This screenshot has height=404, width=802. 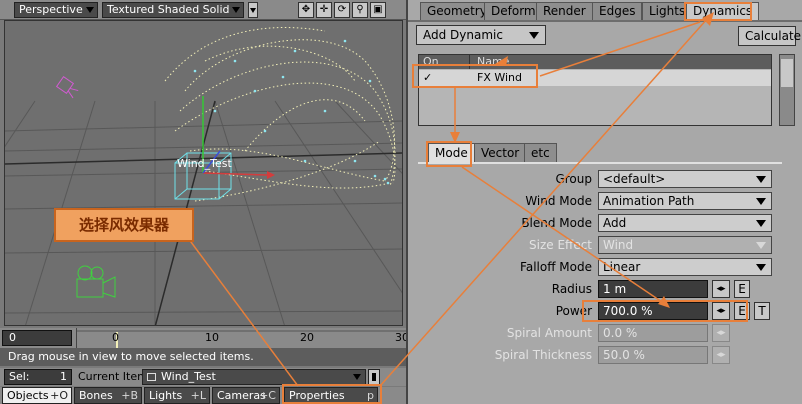 What do you see at coordinates (124, 225) in the screenshot?
I see `callout-label: 选择风效果器` at bounding box center [124, 225].